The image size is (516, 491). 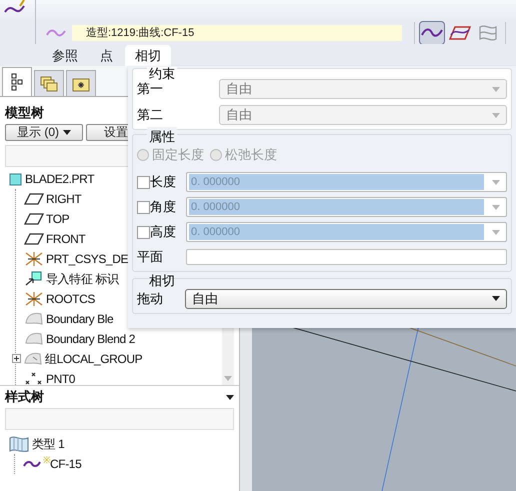 What do you see at coordinates (49, 84) in the screenshot?
I see `folders-icon` at bounding box center [49, 84].